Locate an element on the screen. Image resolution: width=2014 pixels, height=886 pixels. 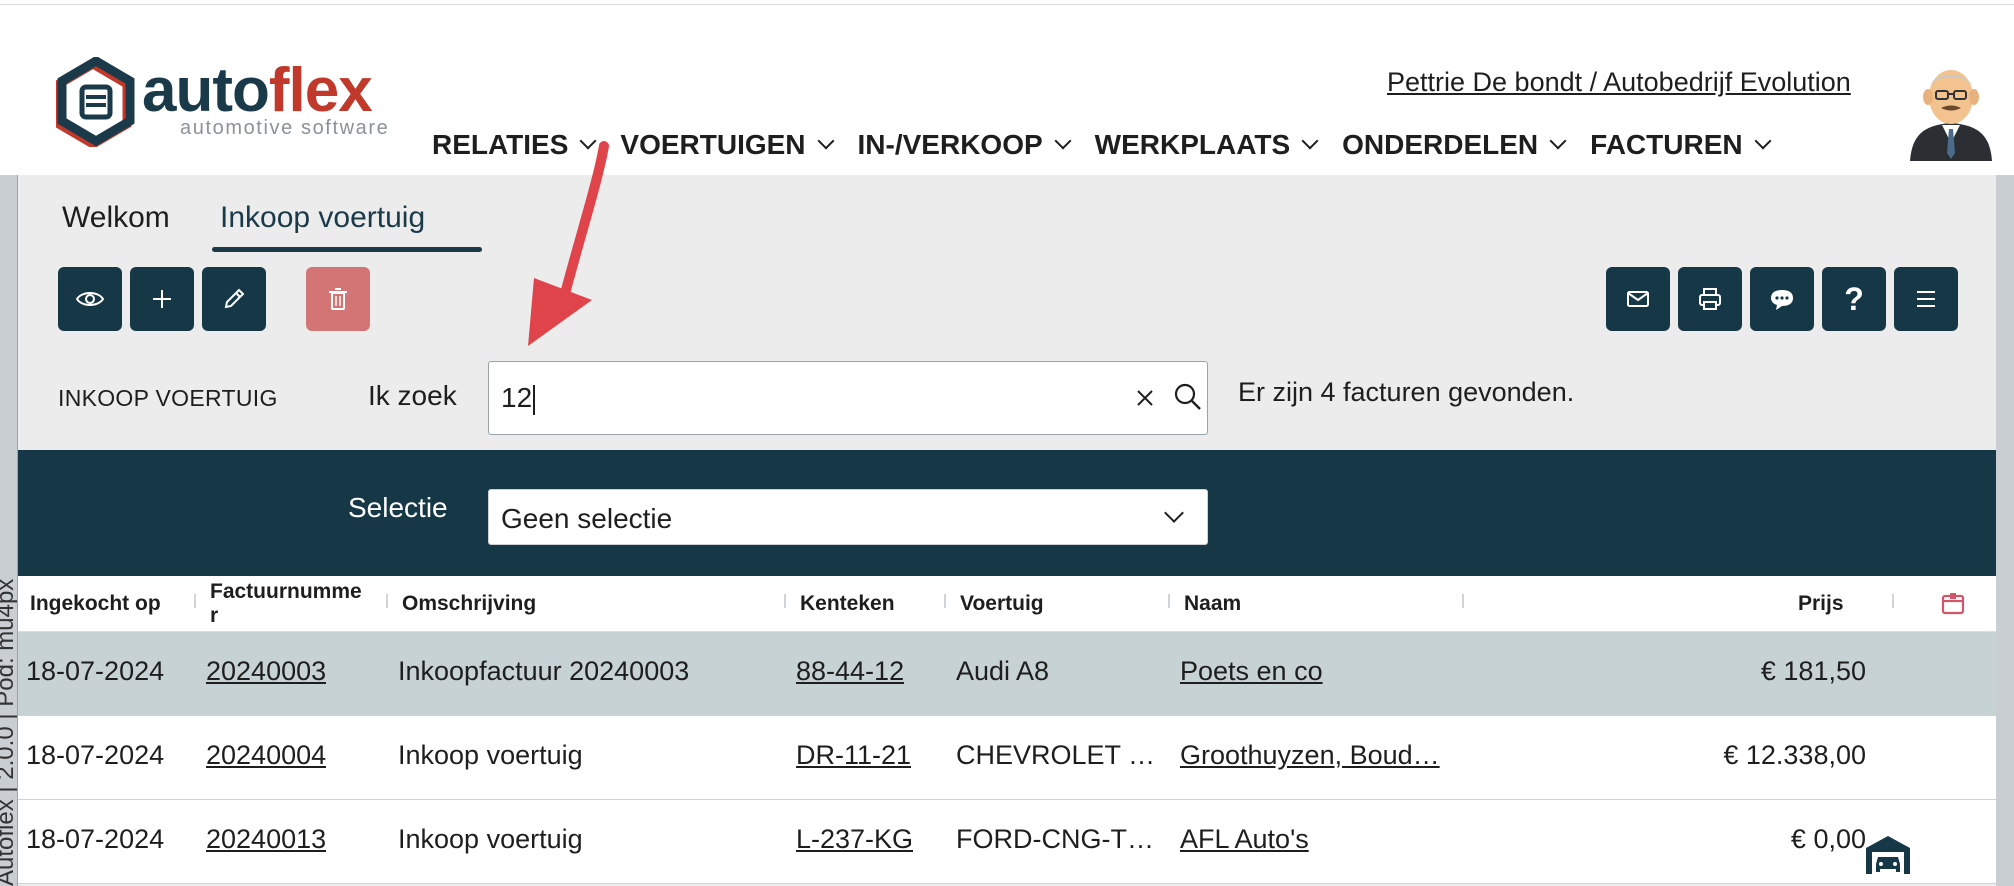
logo-main-text: auto is located at coordinates (206, 90).